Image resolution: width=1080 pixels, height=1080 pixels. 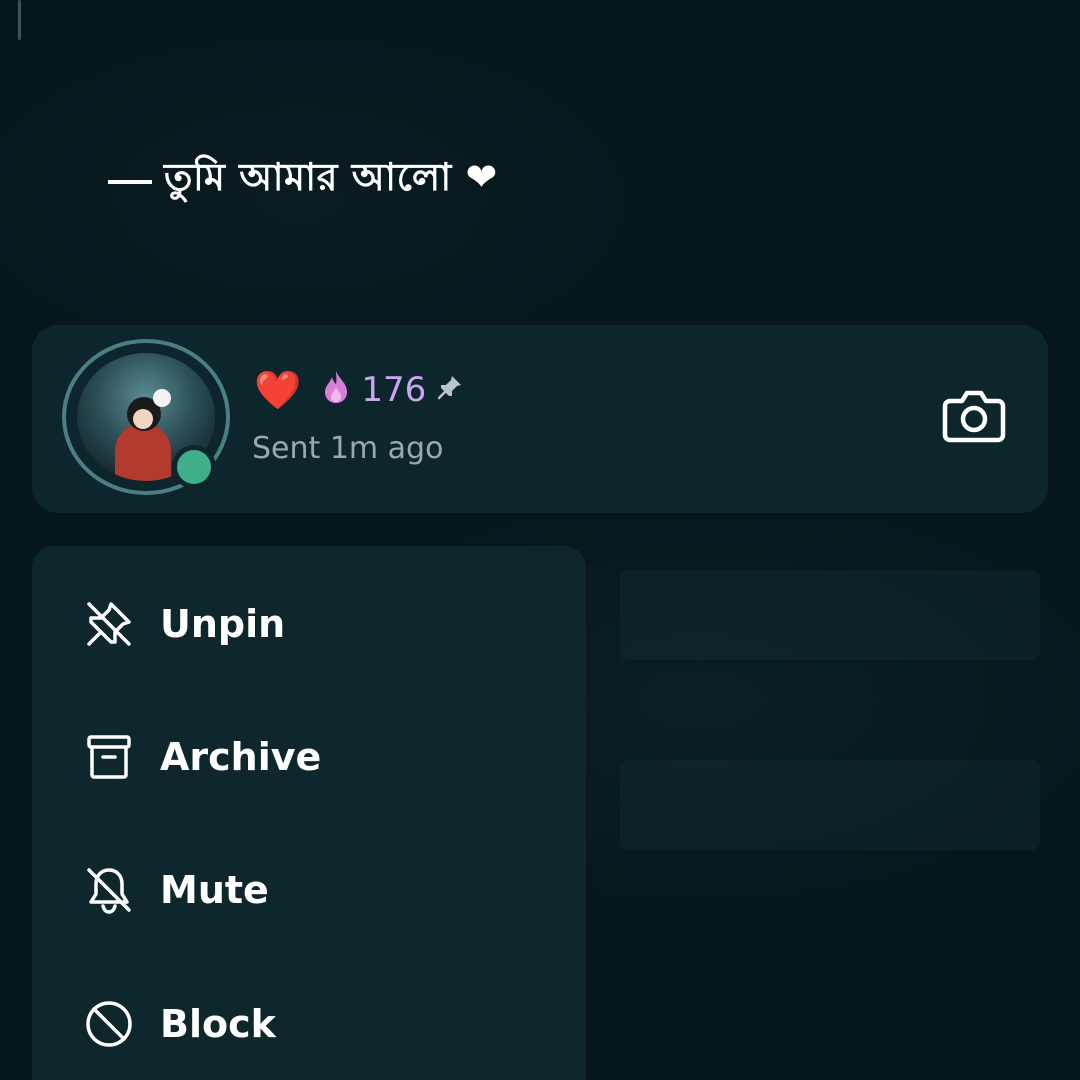 I want to click on archive-icon, so click(x=109, y=757).